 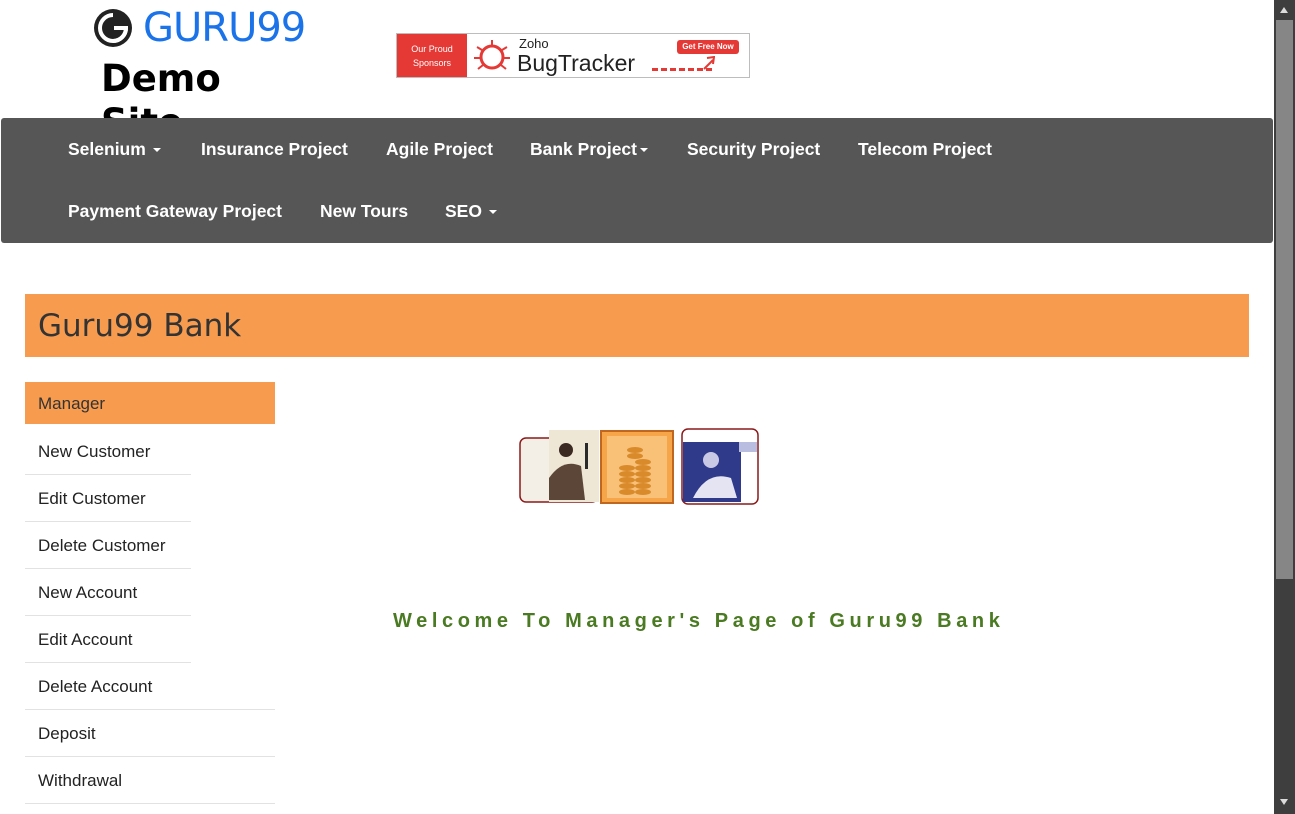 What do you see at coordinates (88, 592) in the screenshot?
I see `sidebar-item-label: New Account` at bounding box center [88, 592].